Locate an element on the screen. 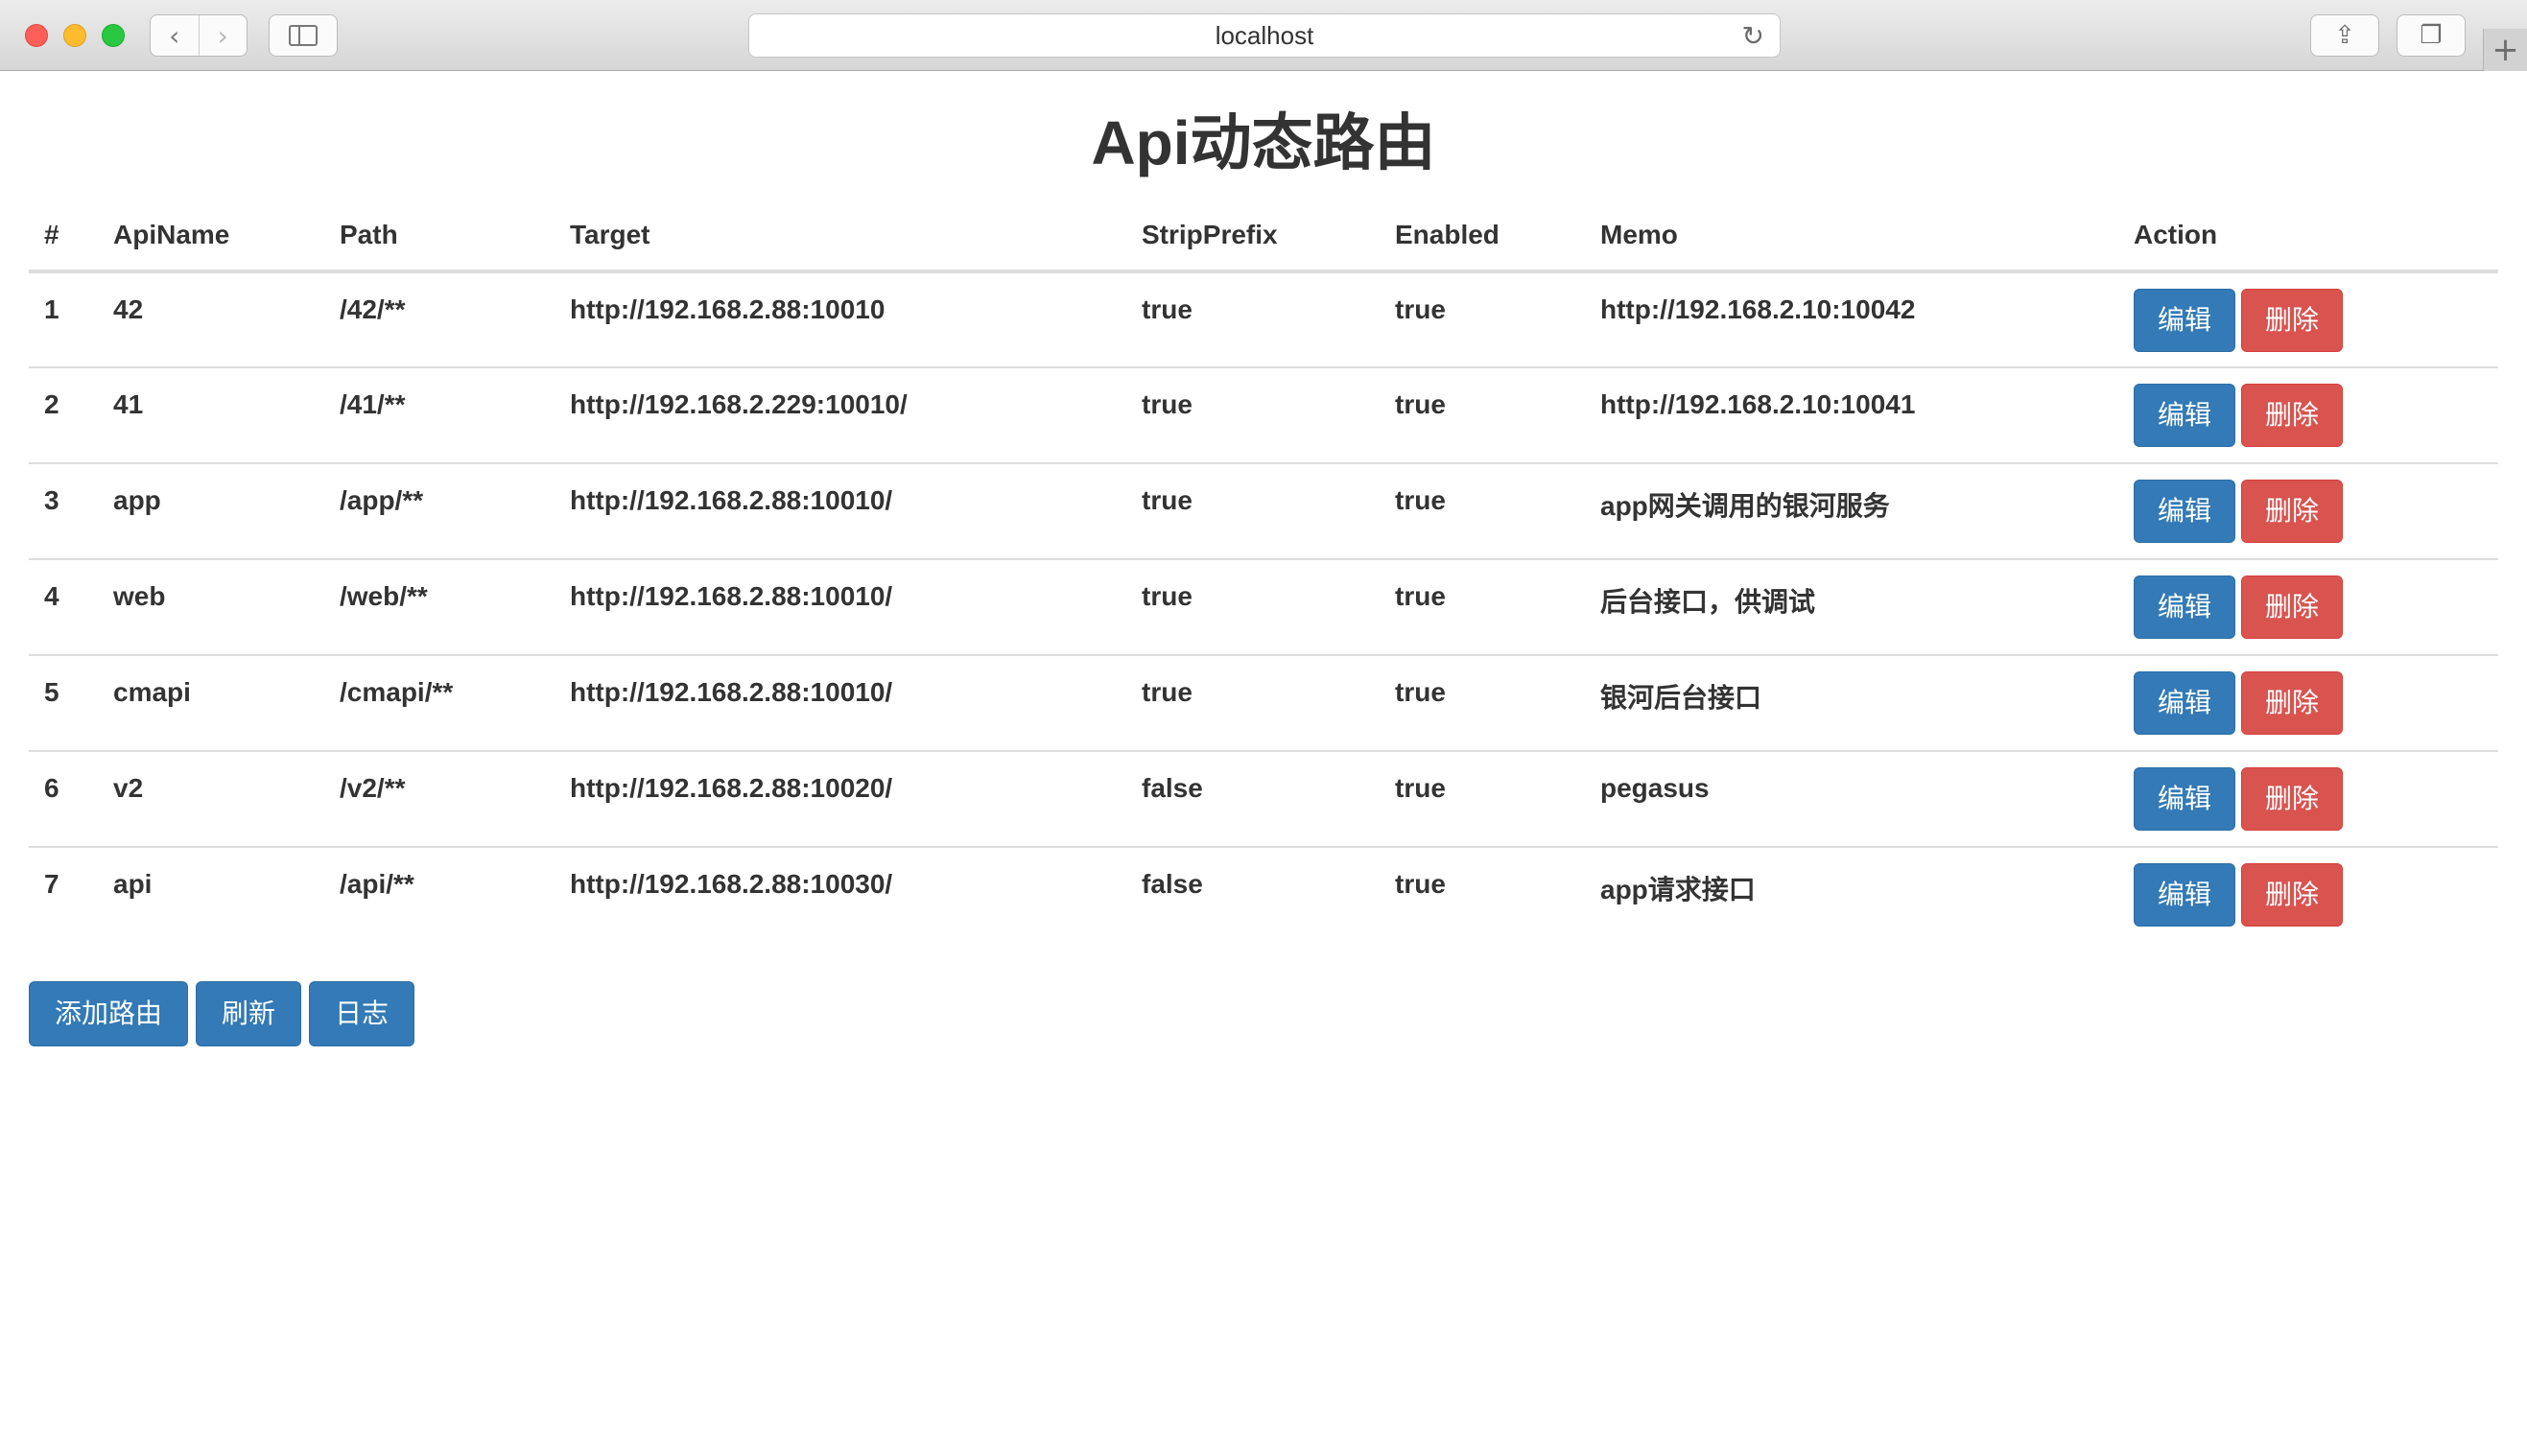 The height and width of the screenshot is (1456, 2527). sidebar-icon is located at coordinates (303, 35).